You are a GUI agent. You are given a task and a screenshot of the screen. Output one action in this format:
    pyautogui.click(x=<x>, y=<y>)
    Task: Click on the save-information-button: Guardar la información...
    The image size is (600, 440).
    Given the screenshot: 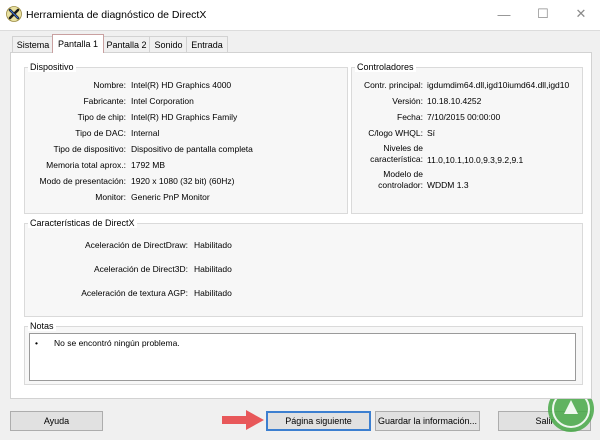 What is the action you would take?
    pyautogui.click(x=427, y=421)
    